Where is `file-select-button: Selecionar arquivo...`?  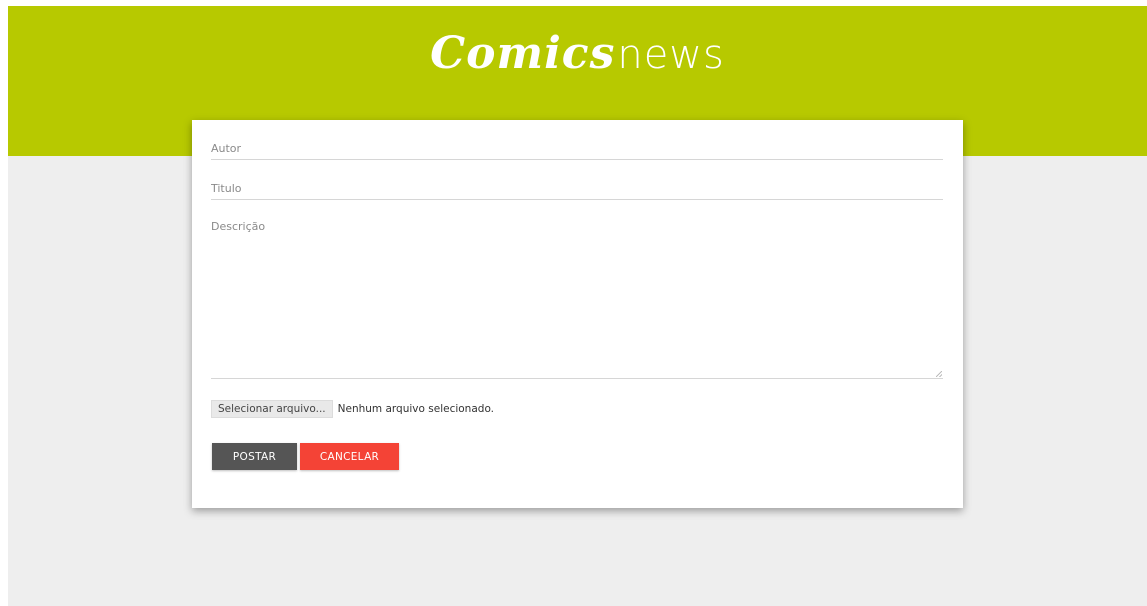 file-select-button: Selecionar arquivo... is located at coordinates (272, 409).